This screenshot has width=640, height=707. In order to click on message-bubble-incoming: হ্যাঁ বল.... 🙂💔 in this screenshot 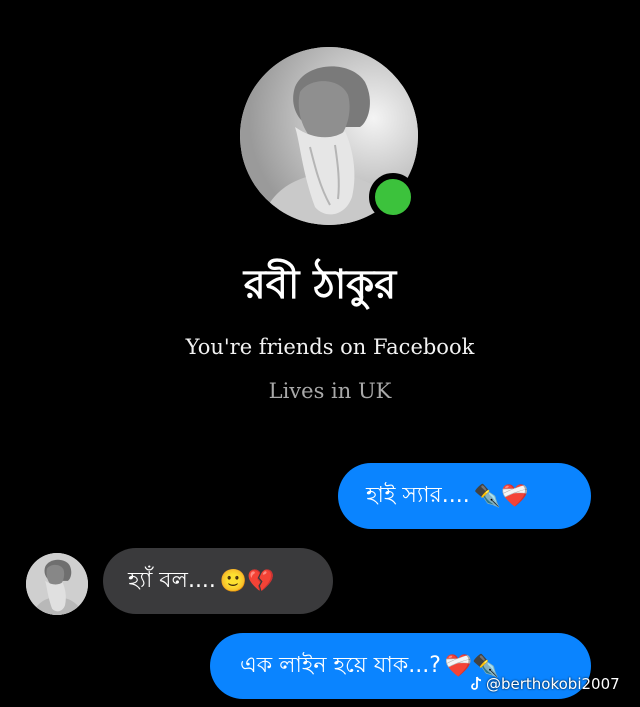, I will do `click(218, 581)`.